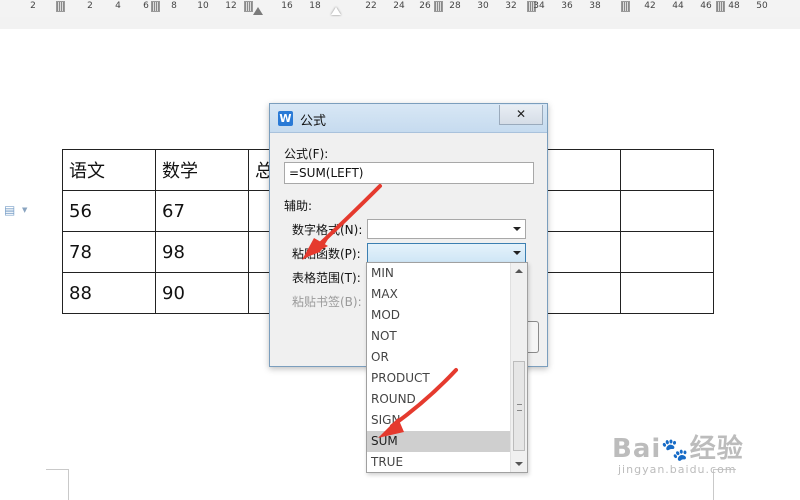  Describe the element at coordinates (109, 293) in the screenshot. I see `table-cell: 88` at that location.